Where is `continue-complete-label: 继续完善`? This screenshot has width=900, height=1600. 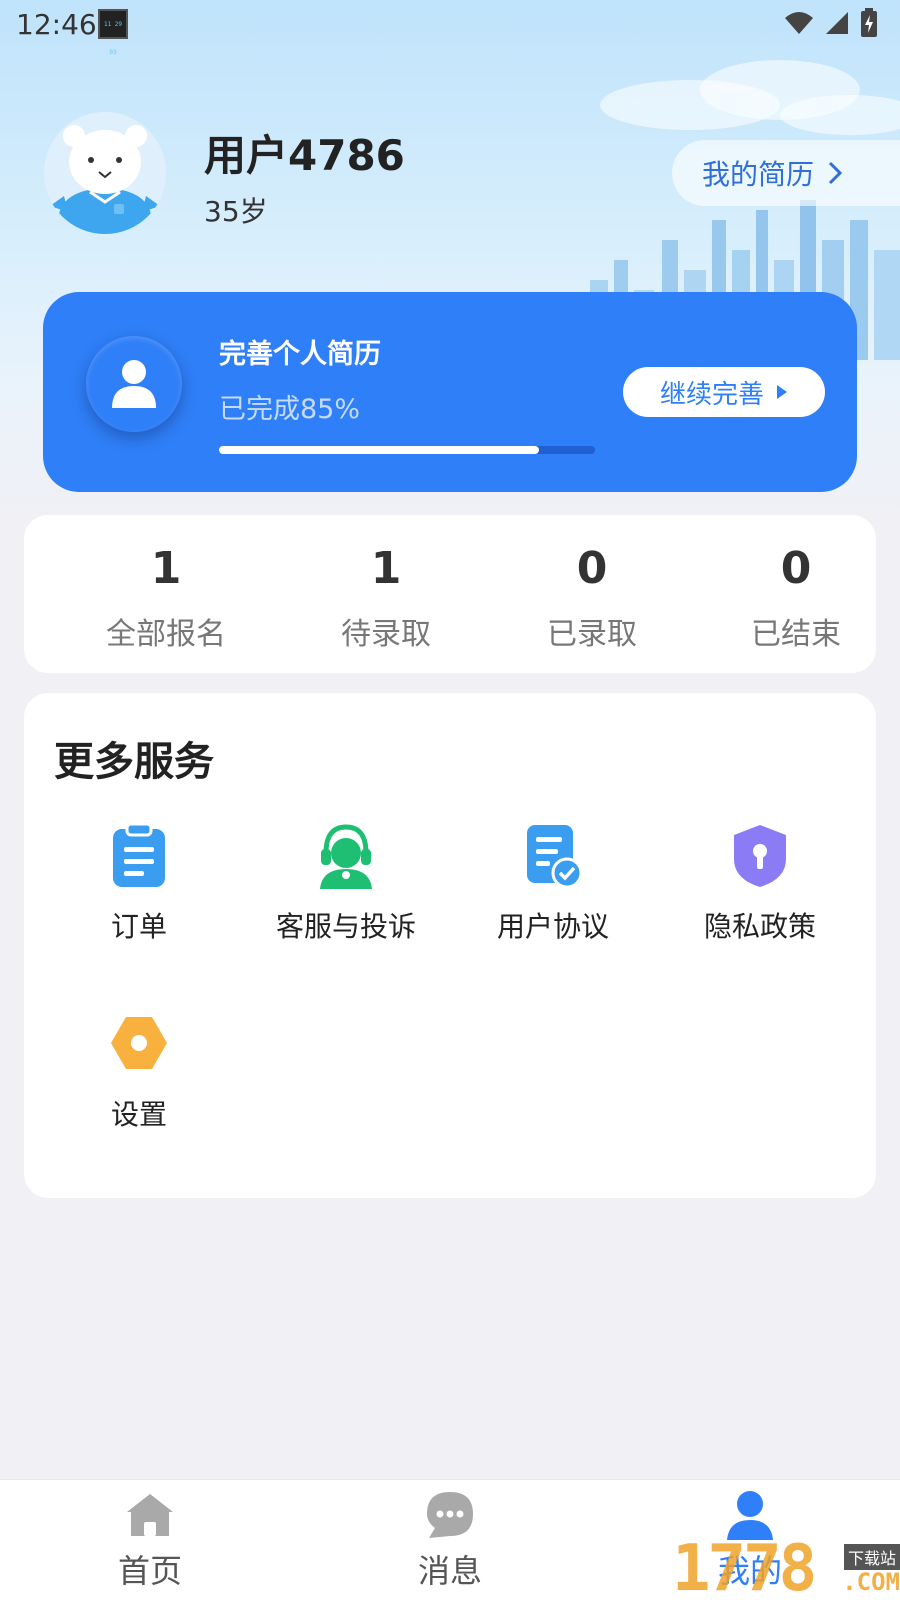
continue-complete-label: 继续完善 is located at coordinates (711, 394).